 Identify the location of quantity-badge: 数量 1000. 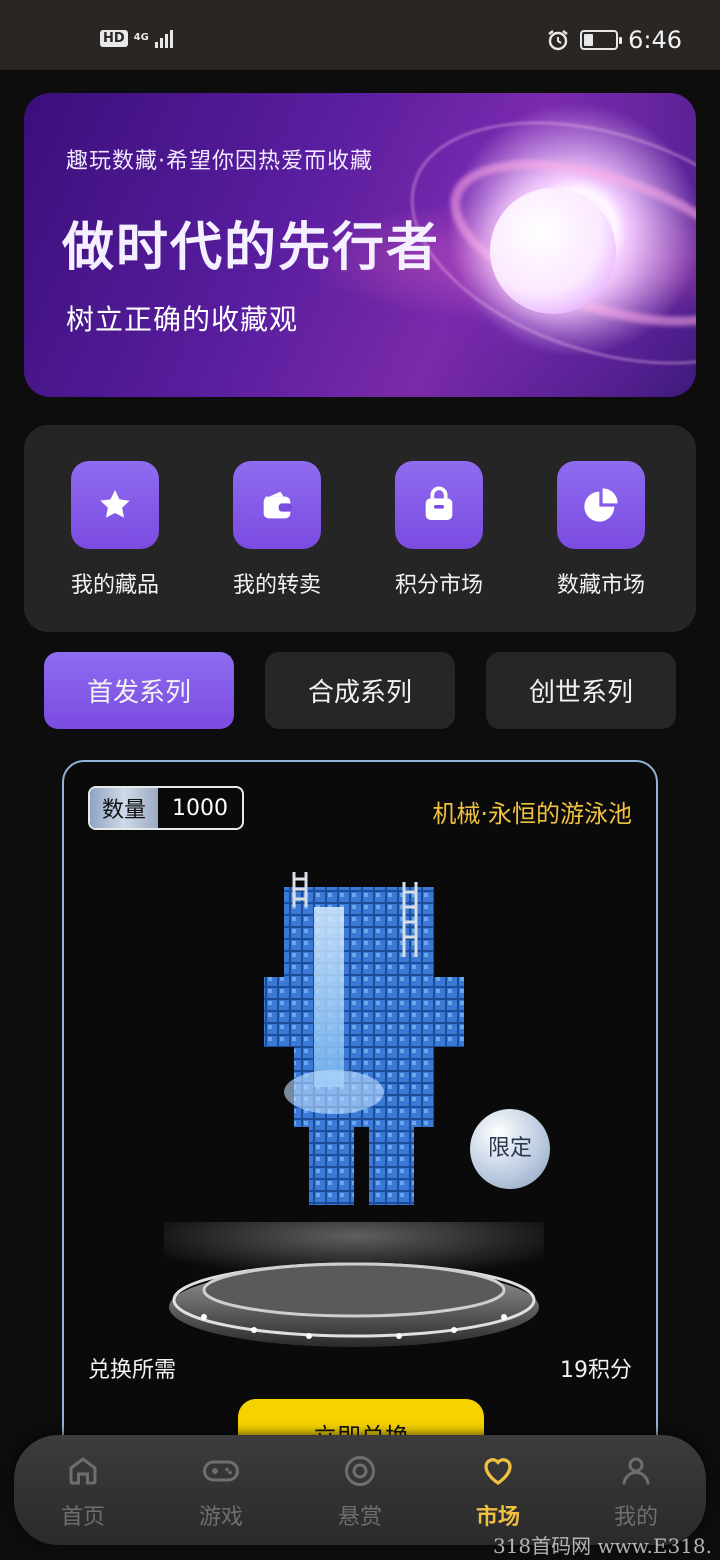
(166, 808).